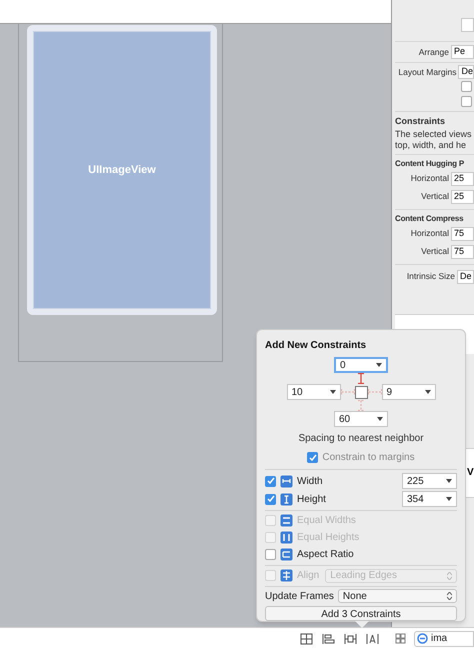  I want to click on section-title: Content Hugging P, so click(430, 164).